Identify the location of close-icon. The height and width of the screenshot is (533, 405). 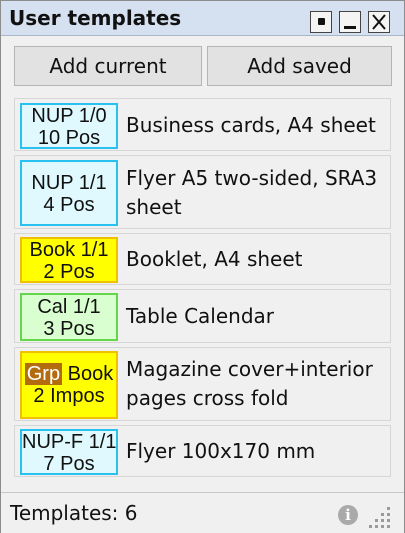
(379, 22).